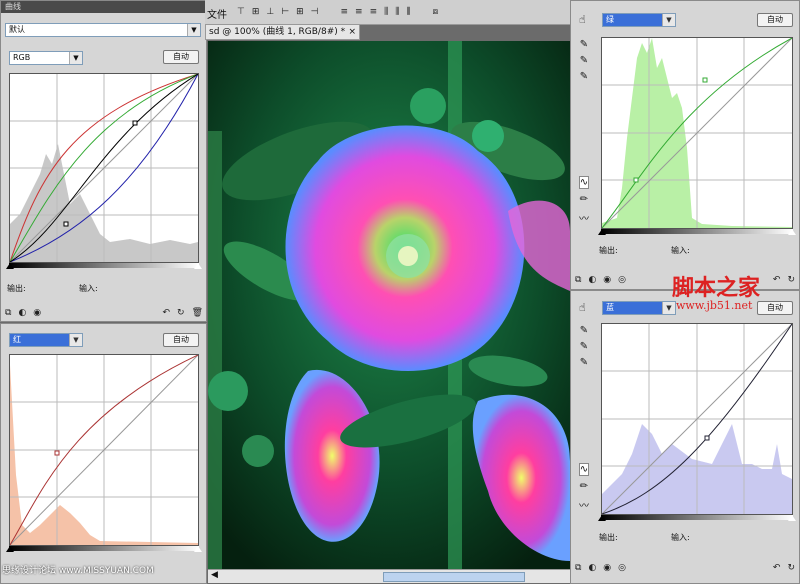 This screenshot has width=800, height=584. What do you see at coordinates (344, 12) in the screenshot?
I see `distribute-top-icon: ≡` at bounding box center [344, 12].